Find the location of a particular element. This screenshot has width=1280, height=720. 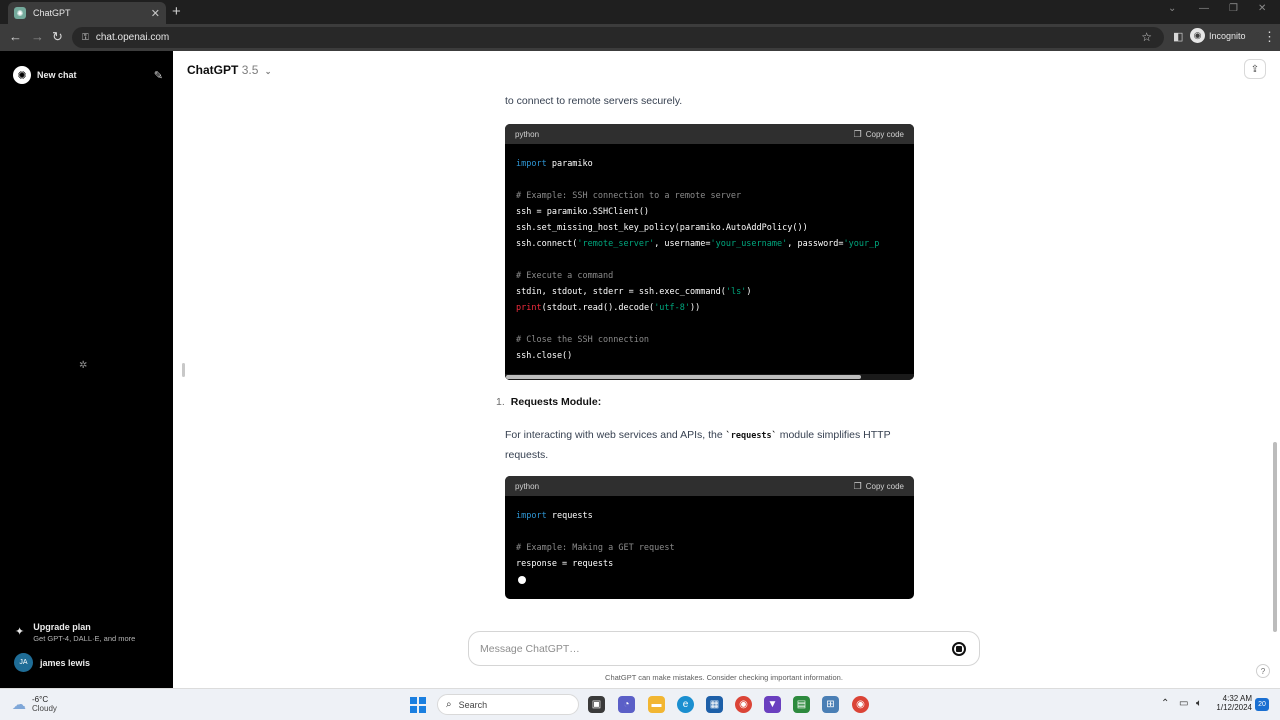

address-bar: ⚿ chat.openai.com ☆ is located at coordinates (618, 37).